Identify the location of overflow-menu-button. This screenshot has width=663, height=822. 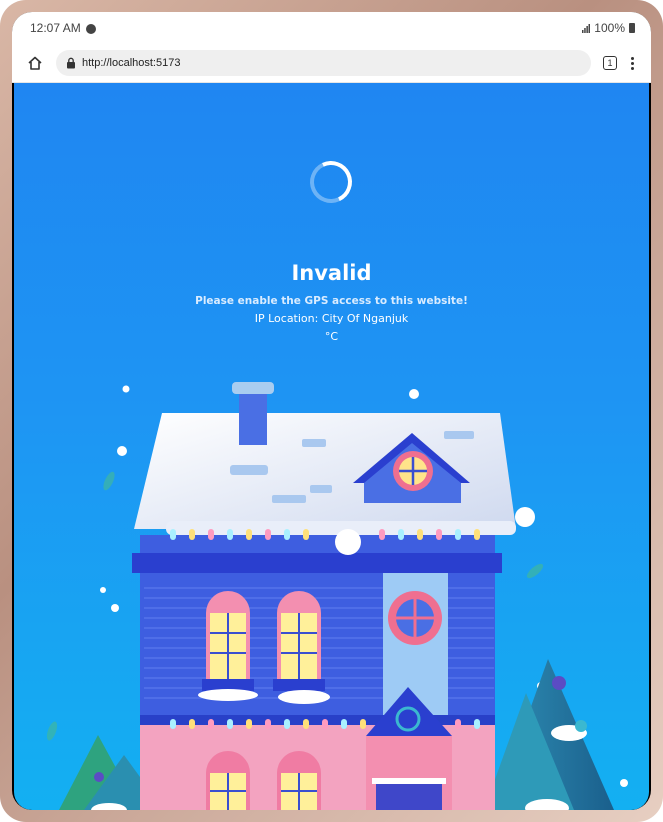
(633, 63).